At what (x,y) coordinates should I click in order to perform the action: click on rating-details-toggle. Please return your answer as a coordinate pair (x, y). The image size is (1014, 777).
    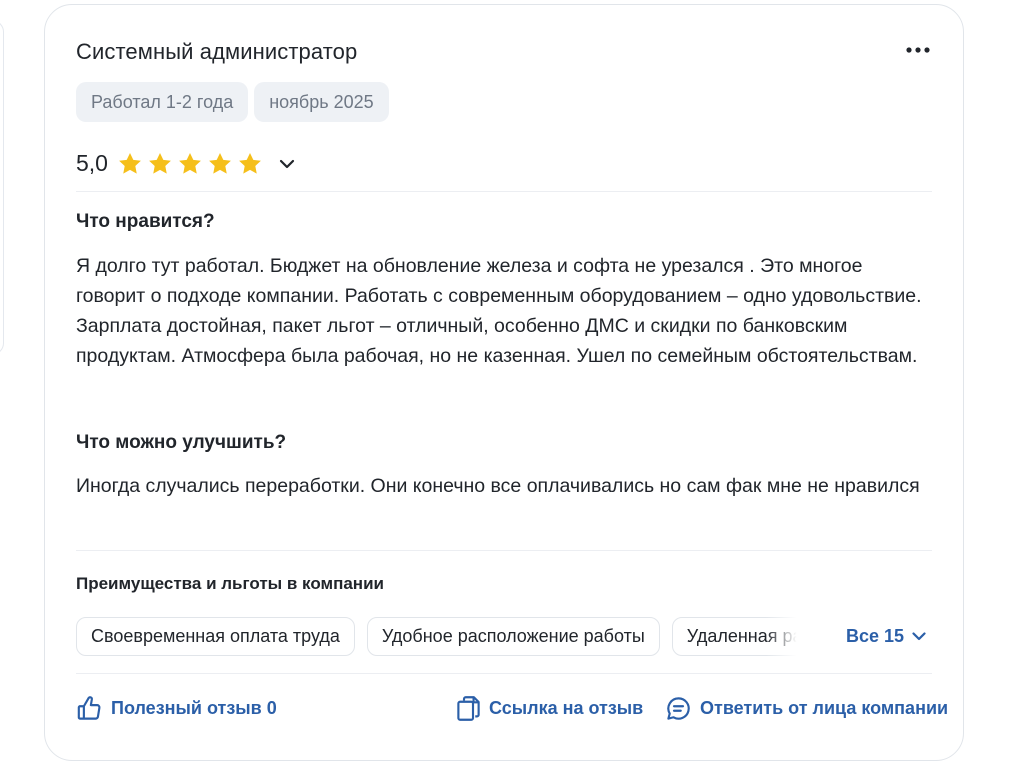
    Looking at the image, I should click on (287, 164).